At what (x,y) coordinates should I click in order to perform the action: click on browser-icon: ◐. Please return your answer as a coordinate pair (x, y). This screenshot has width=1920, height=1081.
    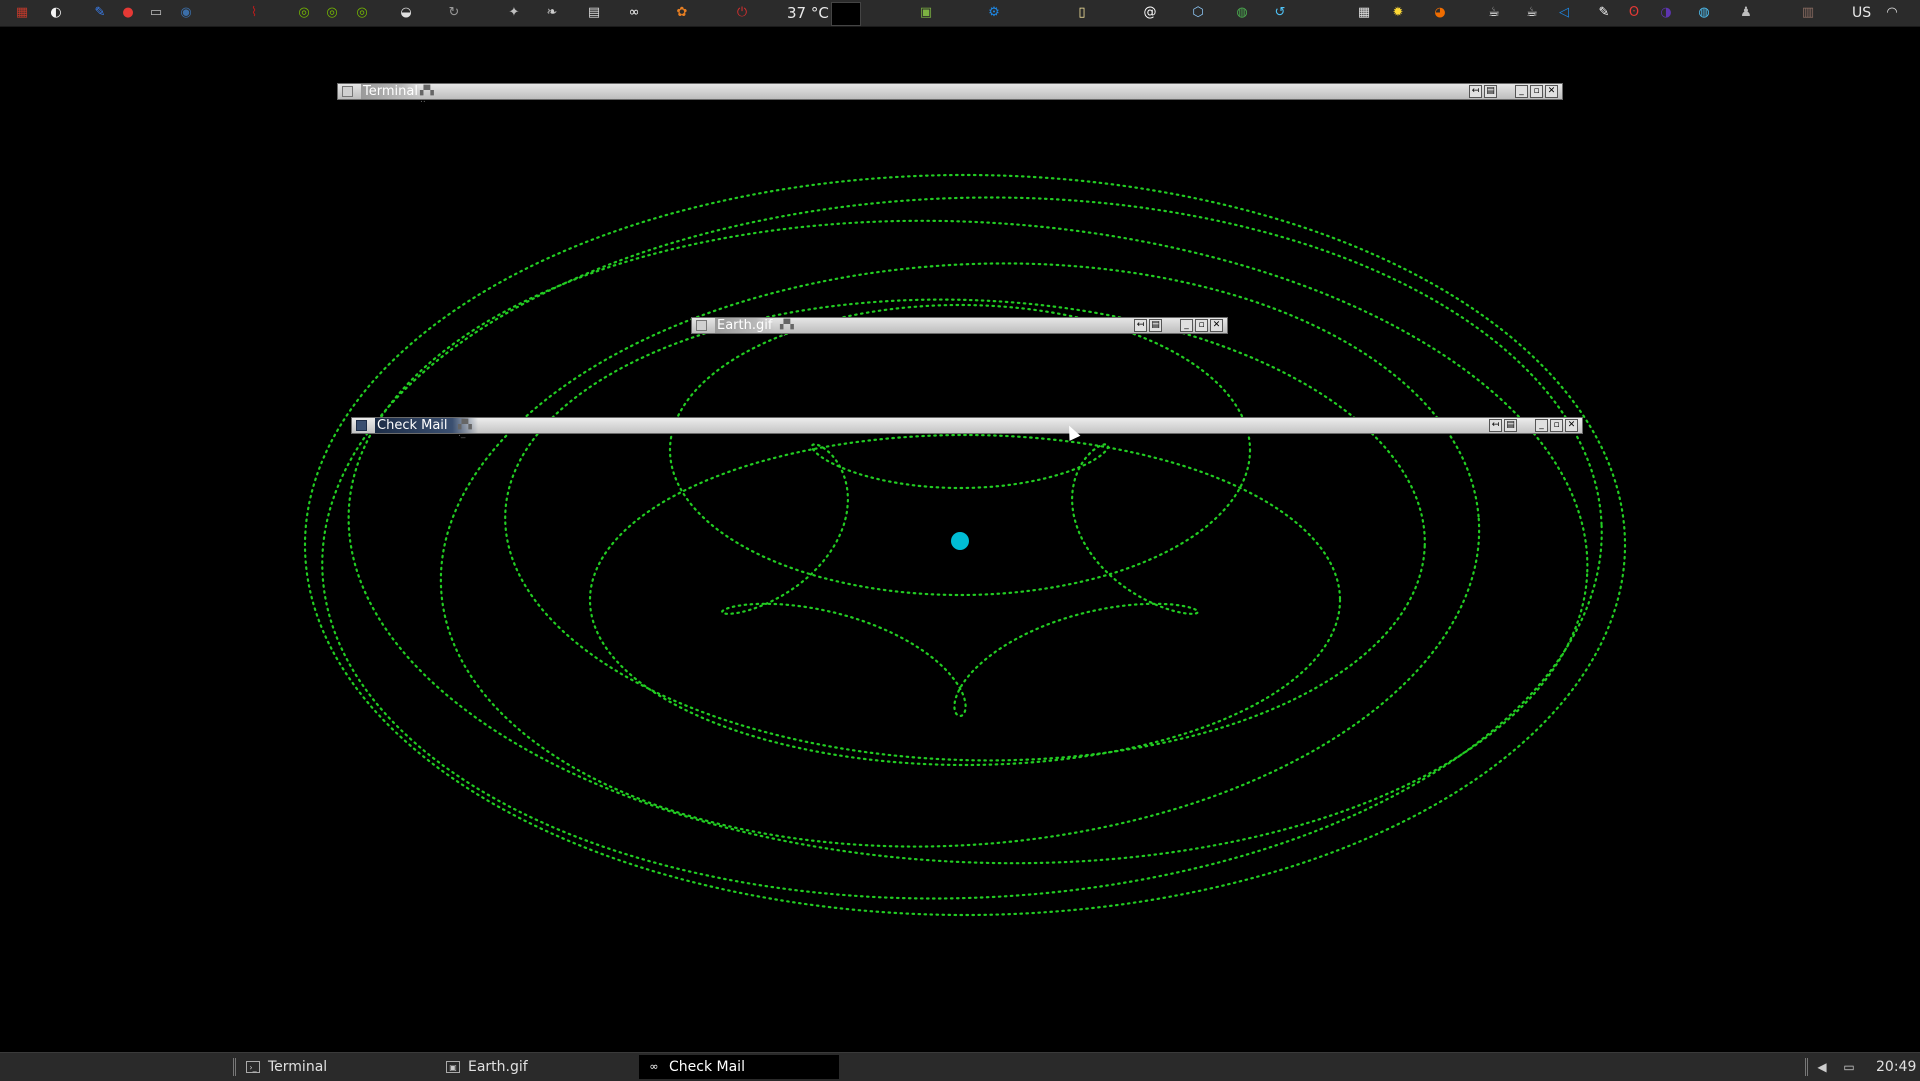
    Looking at the image, I should click on (56, 13).